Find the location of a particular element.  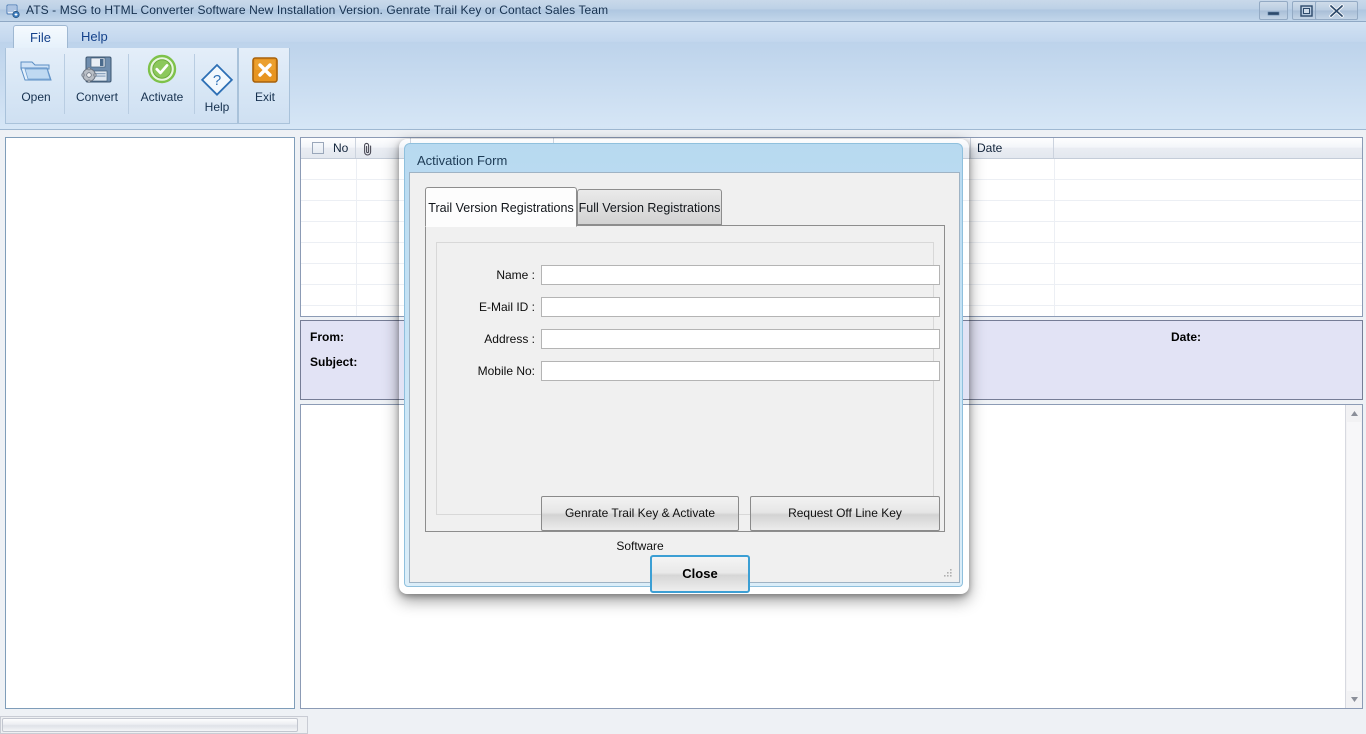

chevron-up-icon is located at coordinates (1354, 413).